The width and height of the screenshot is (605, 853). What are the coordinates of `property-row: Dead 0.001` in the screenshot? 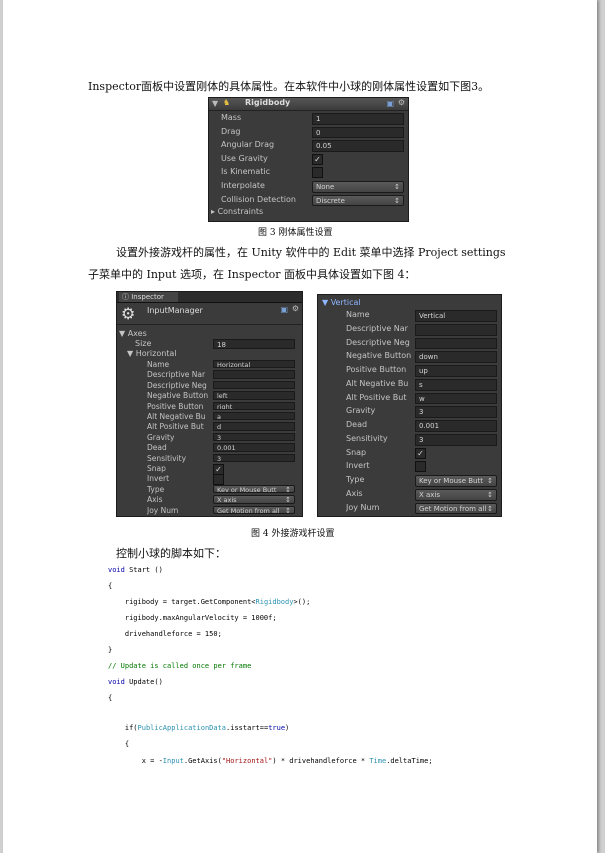 It's located at (209, 447).